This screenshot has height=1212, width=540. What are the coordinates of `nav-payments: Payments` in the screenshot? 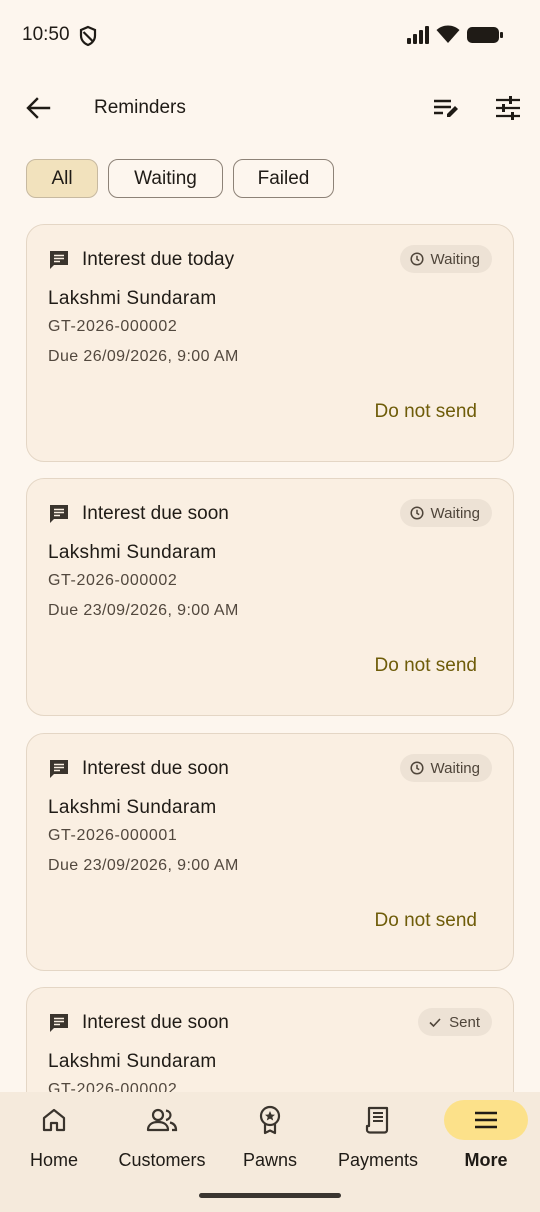 It's located at (378, 1138).